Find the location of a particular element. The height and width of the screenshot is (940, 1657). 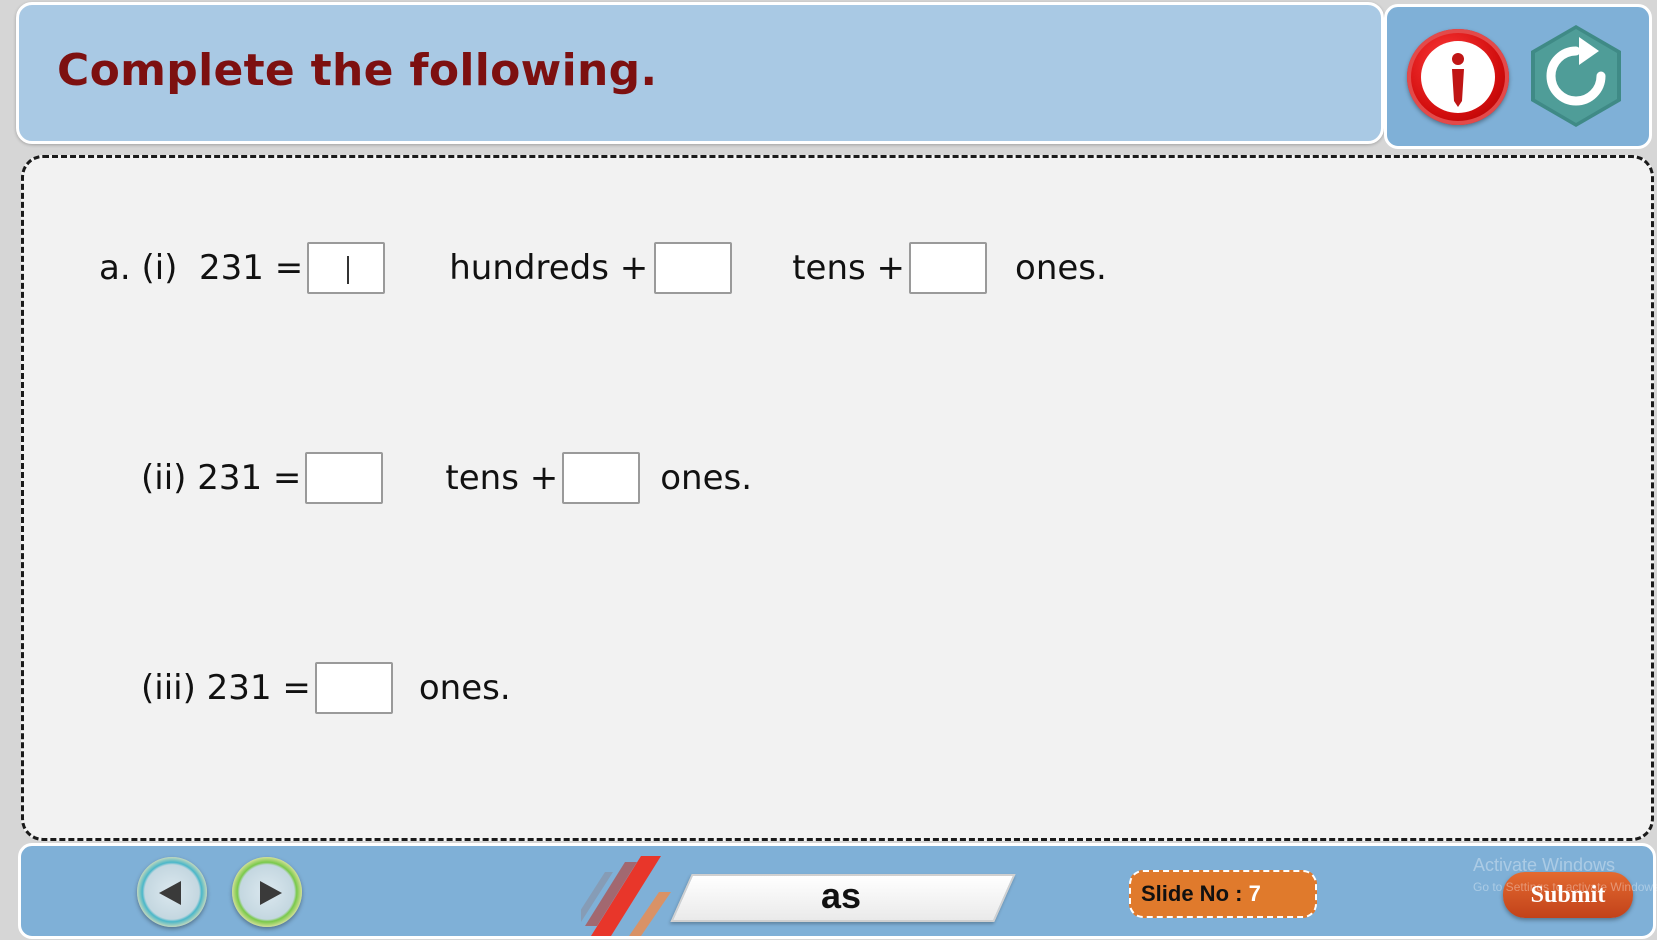

question-a-i-tens-label: tens + is located at coordinates (849, 268).